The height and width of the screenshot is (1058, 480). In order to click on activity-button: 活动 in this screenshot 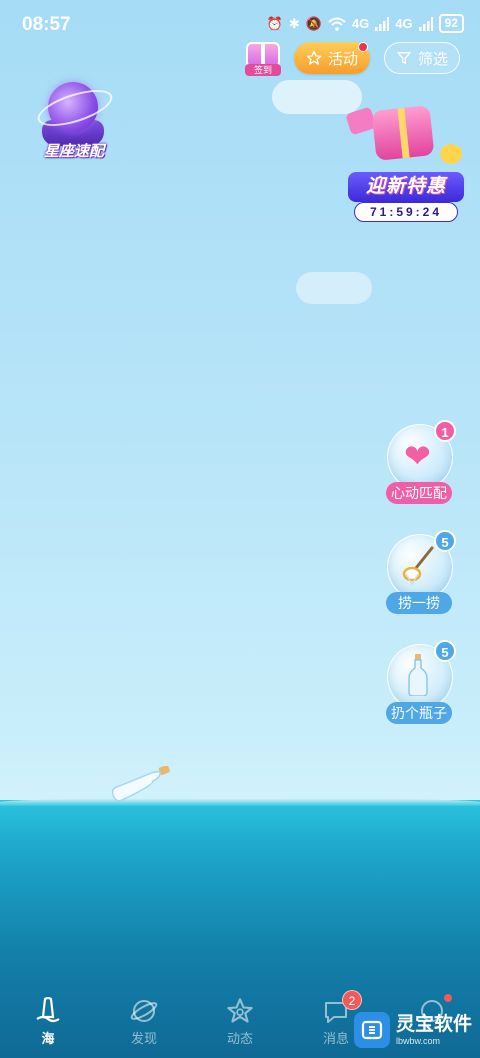, I will do `click(332, 58)`.